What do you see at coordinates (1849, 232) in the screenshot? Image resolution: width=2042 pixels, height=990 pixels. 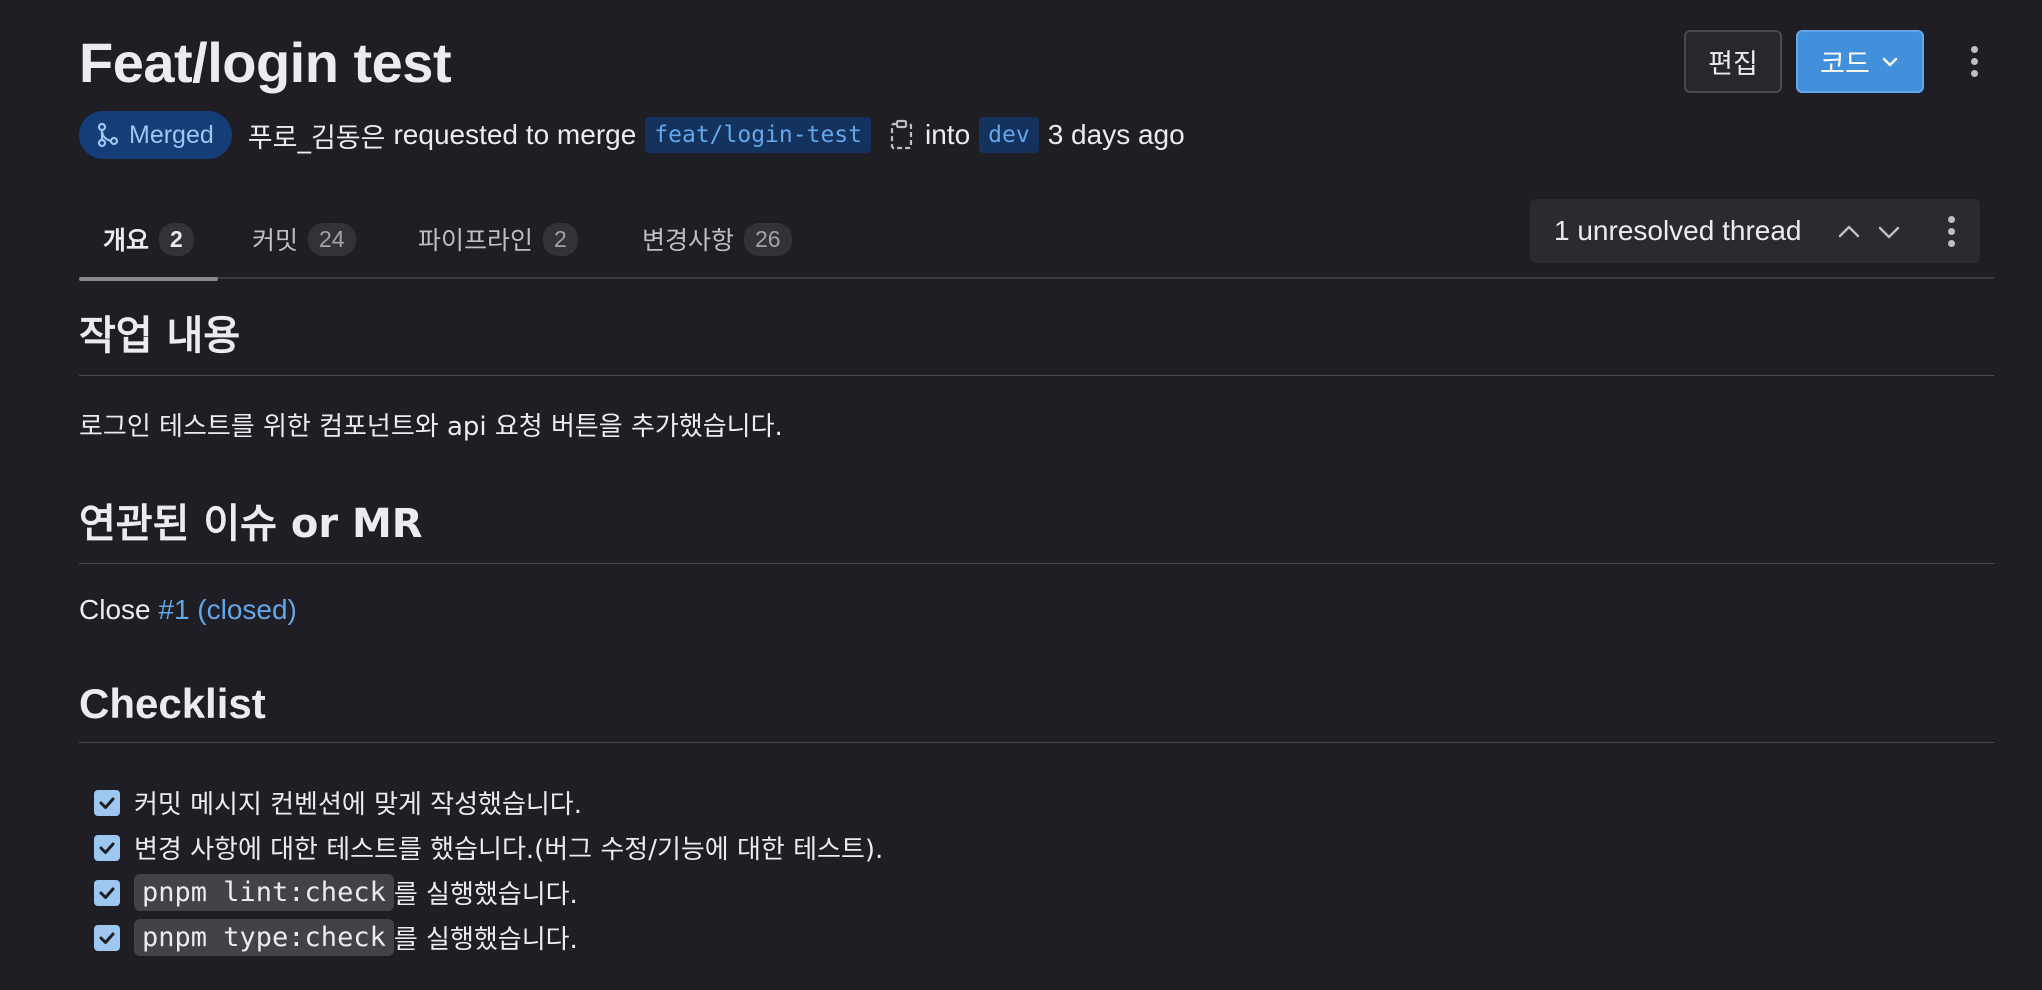 I see `chevron-up-icon` at bounding box center [1849, 232].